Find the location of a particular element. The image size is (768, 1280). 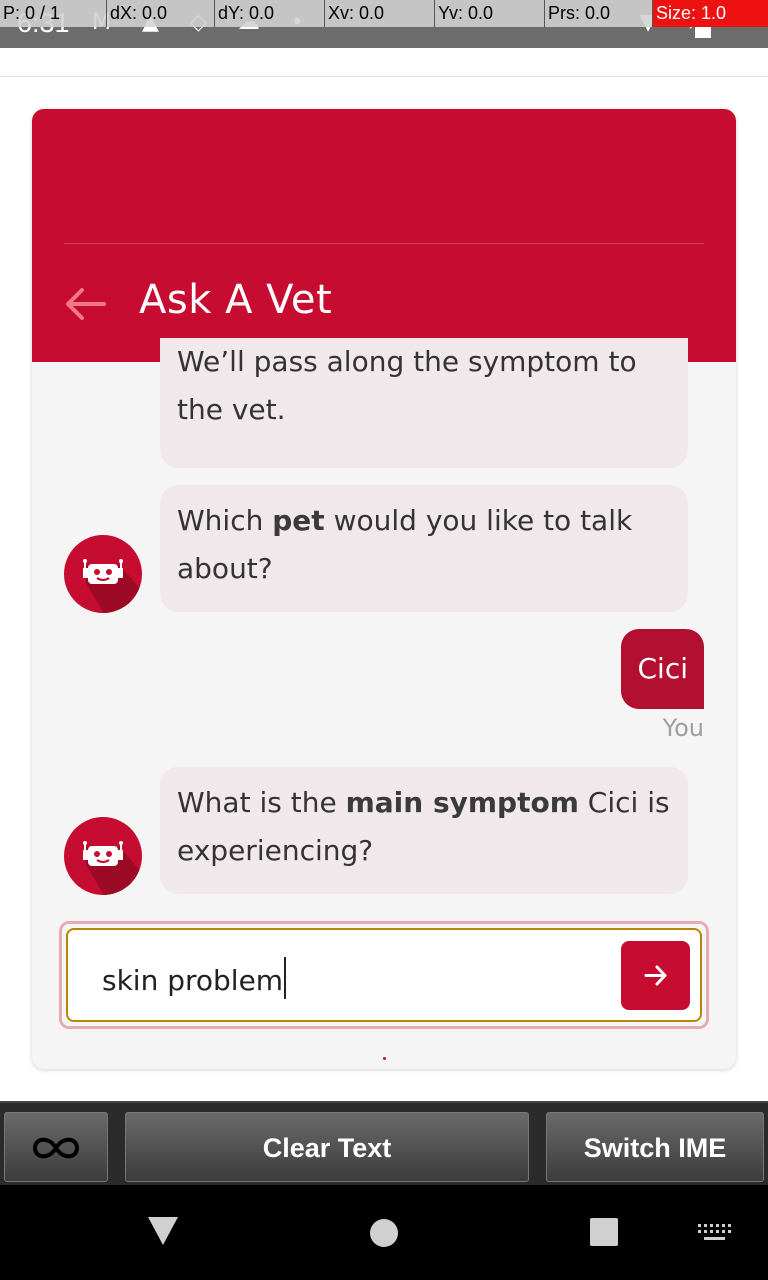

bot-message-bold: pet is located at coordinates (298, 520).